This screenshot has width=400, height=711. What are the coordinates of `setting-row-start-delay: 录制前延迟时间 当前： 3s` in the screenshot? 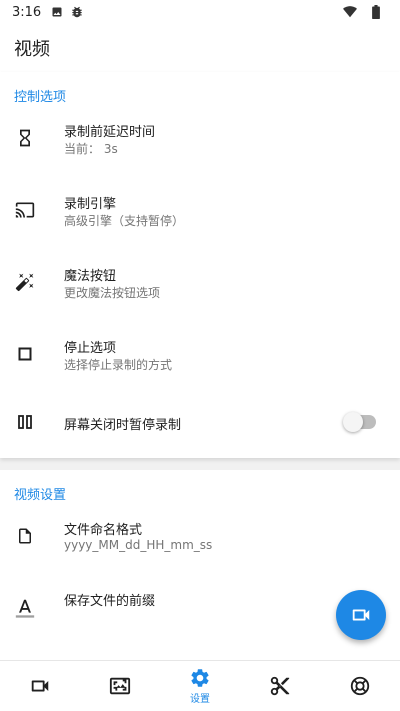 It's located at (200, 138).